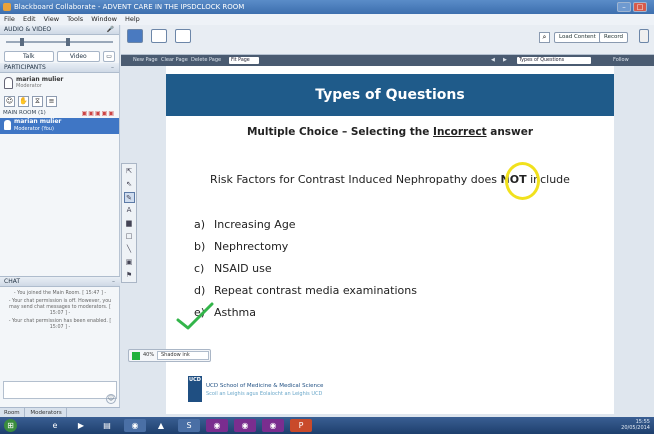  Describe the element at coordinates (129, 210) in the screenshot. I see `text-icon: A` at that location.